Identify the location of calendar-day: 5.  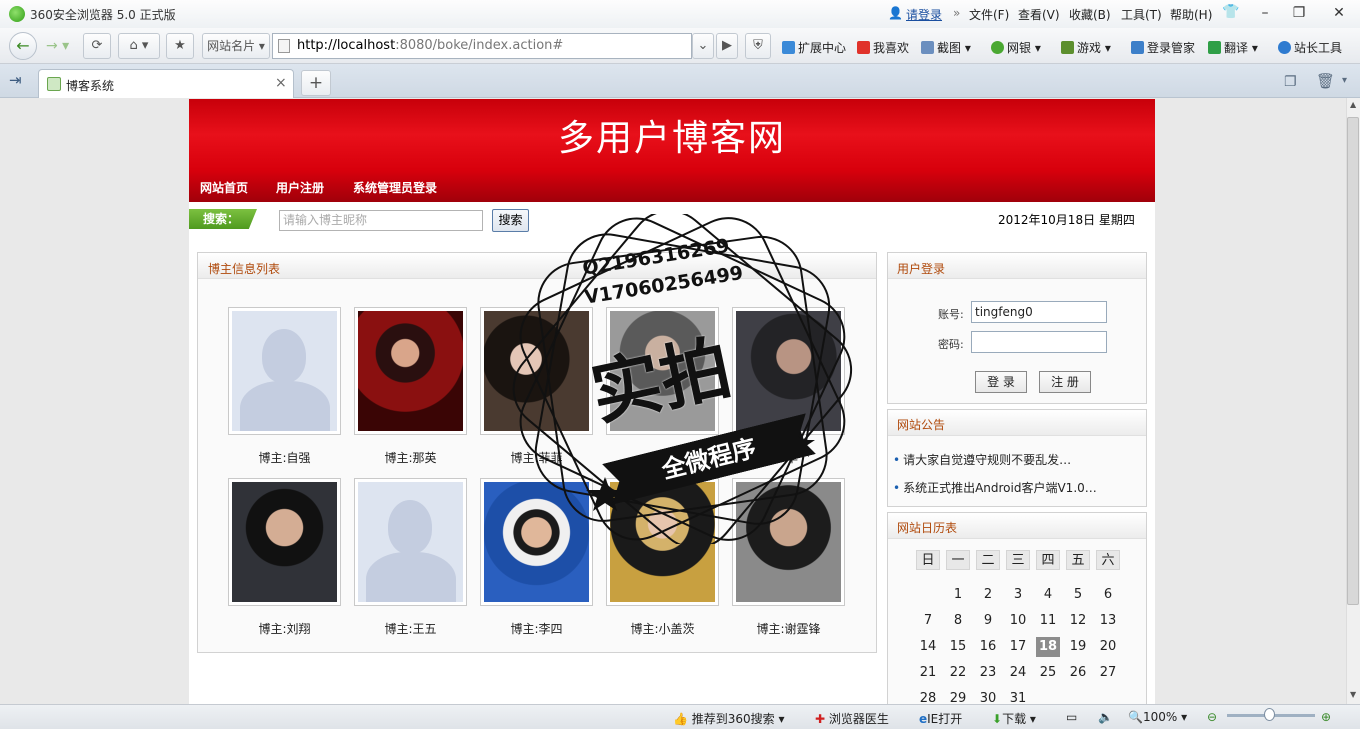
(1078, 595).